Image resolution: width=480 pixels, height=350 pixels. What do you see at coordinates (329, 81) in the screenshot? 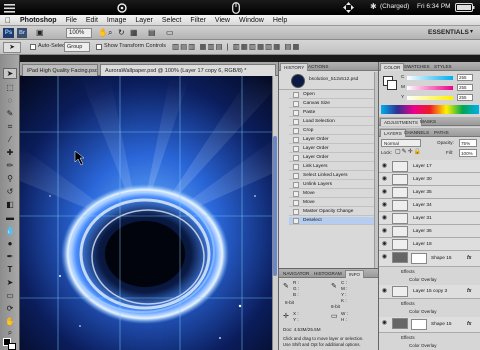
I see `history-snapshot: bsolution_512x512.psd` at bounding box center [329, 81].